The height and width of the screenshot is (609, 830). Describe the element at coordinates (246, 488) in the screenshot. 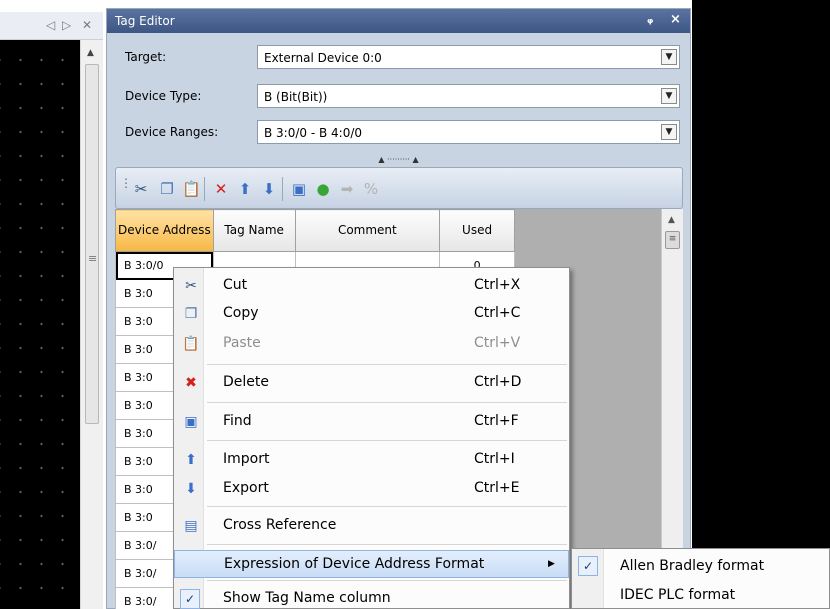

I see `menu-item-label: Export` at that location.